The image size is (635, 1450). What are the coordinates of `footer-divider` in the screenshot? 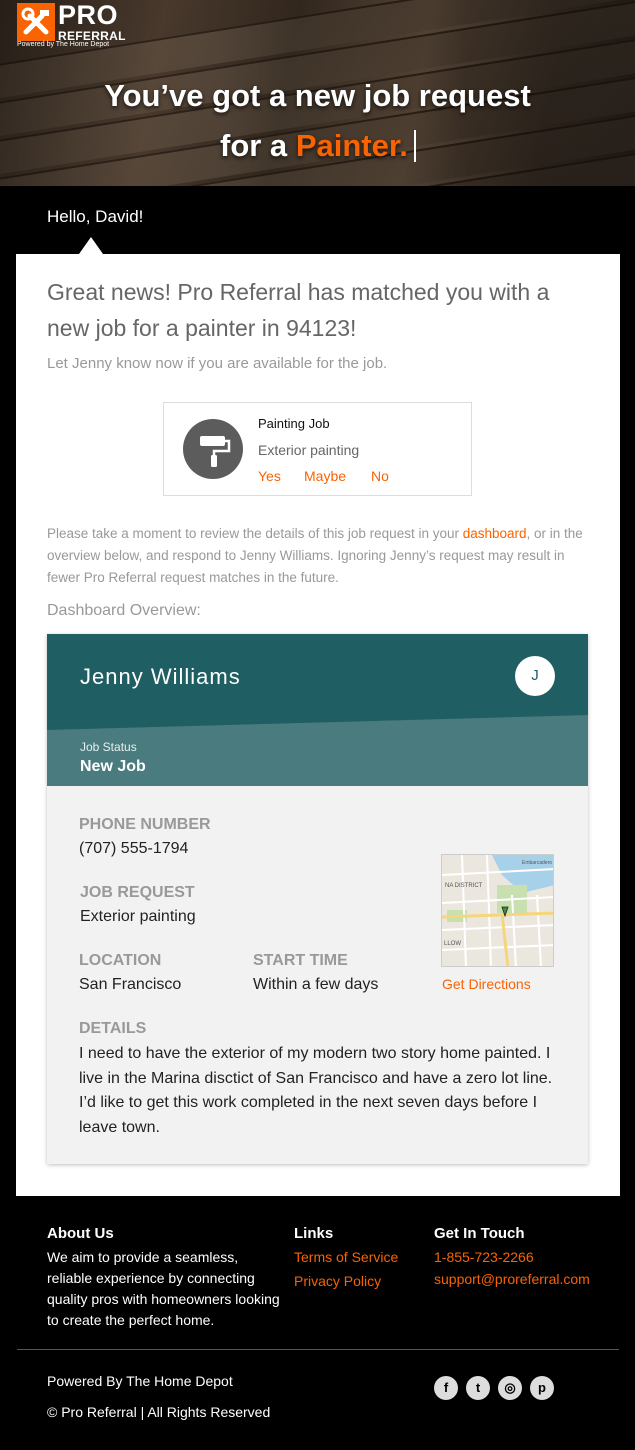 It's located at (318, 1349).